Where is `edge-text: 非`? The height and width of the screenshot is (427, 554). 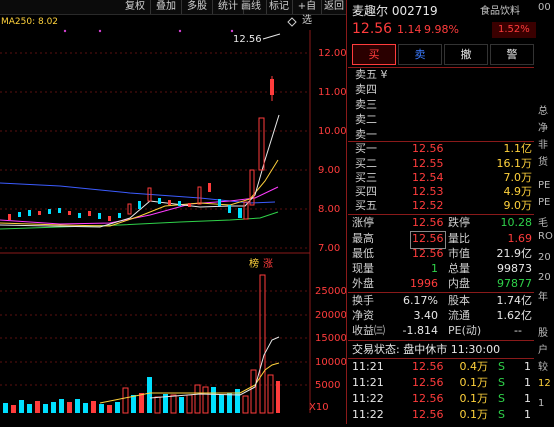
edge-text: 非 is located at coordinates (543, 145).